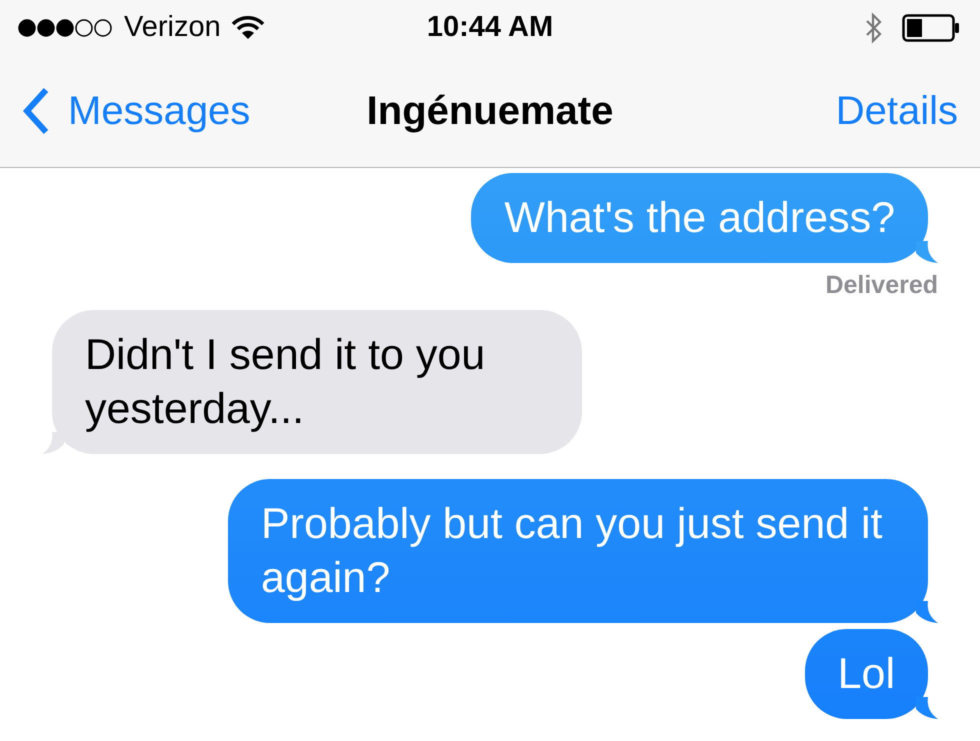 This screenshot has height=741, width=980. What do you see at coordinates (490, 27) in the screenshot?
I see `clock-time: 10:44 AM` at bounding box center [490, 27].